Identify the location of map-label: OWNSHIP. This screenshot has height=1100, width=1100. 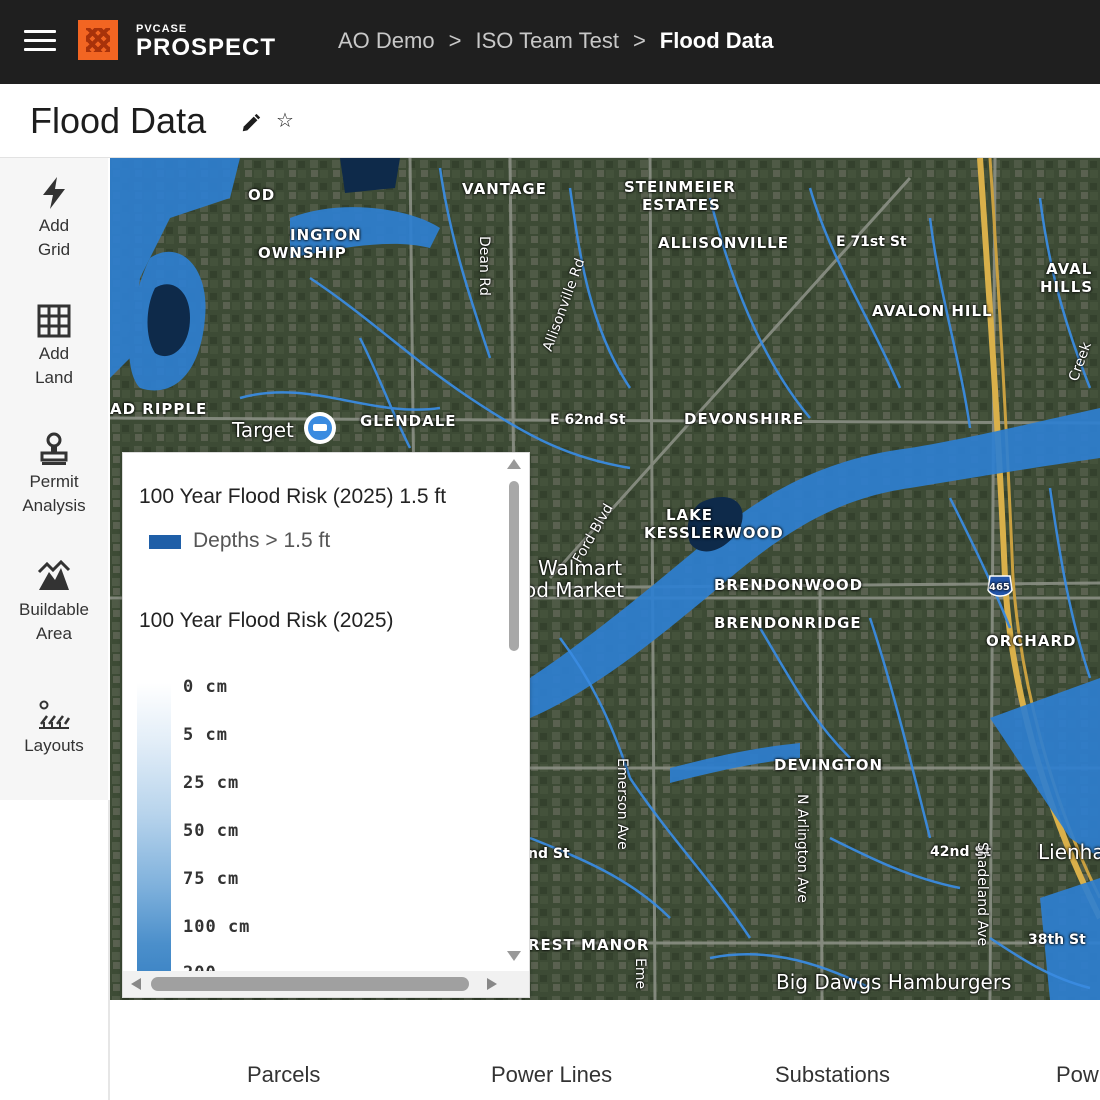
(302, 253).